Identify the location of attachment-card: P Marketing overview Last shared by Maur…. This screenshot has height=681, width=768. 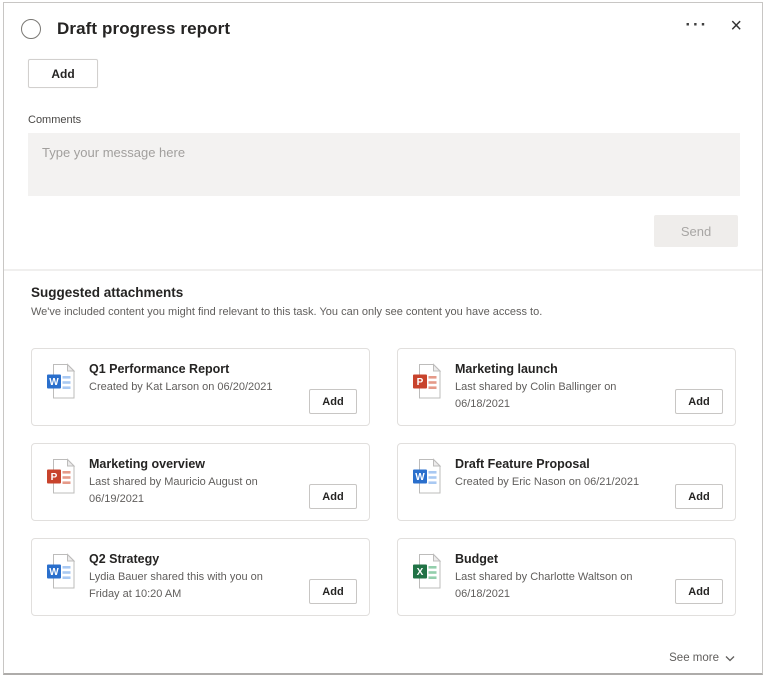
(200, 482).